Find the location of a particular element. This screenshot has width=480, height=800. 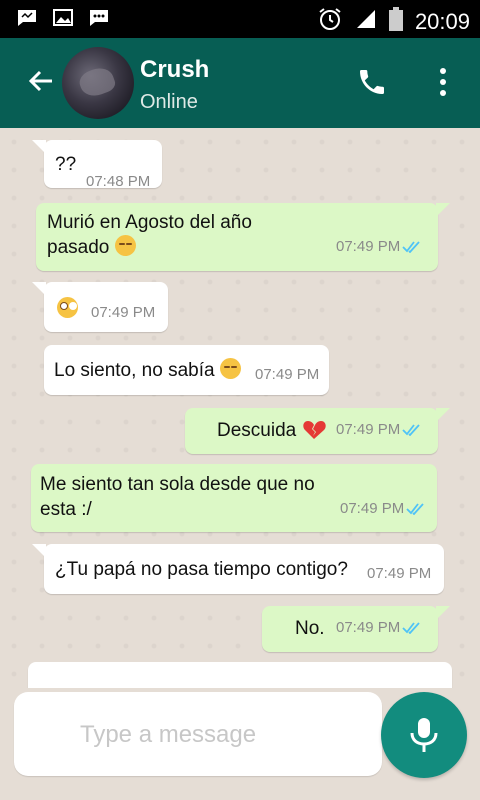

back-arrow-icon is located at coordinates (41, 81).